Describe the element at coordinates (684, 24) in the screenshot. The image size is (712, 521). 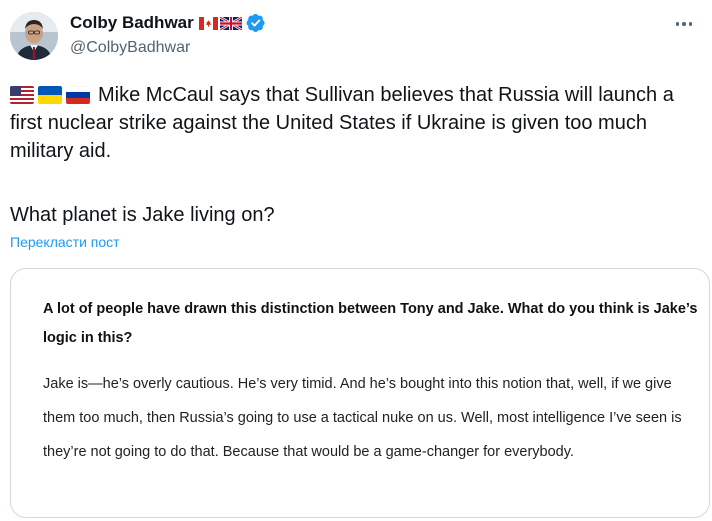
I see `more-options-icon` at that location.